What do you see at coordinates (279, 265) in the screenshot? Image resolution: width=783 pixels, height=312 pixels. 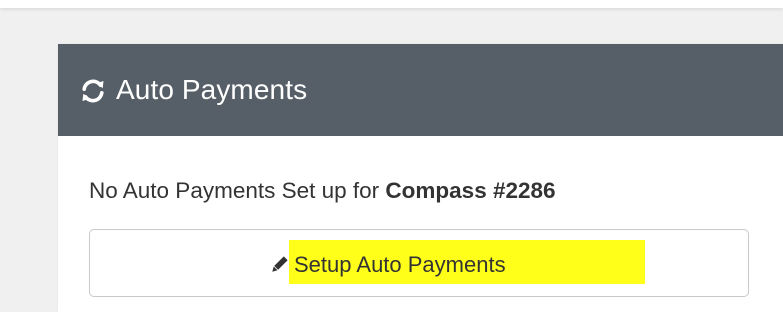 I see `pencil-icon` at bounding box center [279, 265].